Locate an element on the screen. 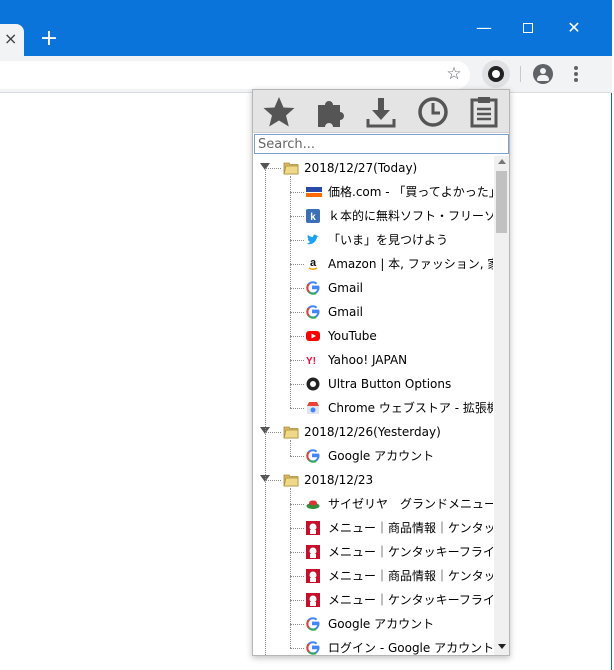 The height and width of the screenshot is (670, 614). search-input is located at coordinates (381, 144).